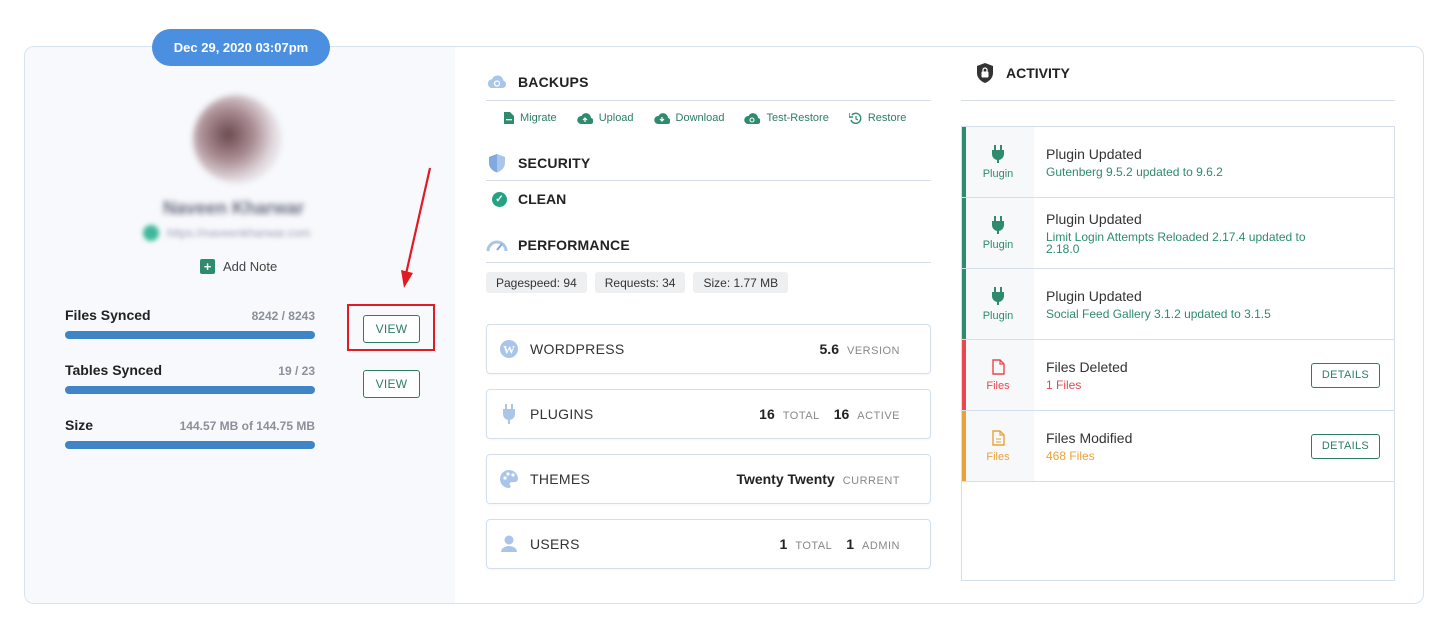 This screenshot has width=1444, height=625. Describe the element at coordinates (783, 544) in the screenshot. I see `users-total: 1` at that location.